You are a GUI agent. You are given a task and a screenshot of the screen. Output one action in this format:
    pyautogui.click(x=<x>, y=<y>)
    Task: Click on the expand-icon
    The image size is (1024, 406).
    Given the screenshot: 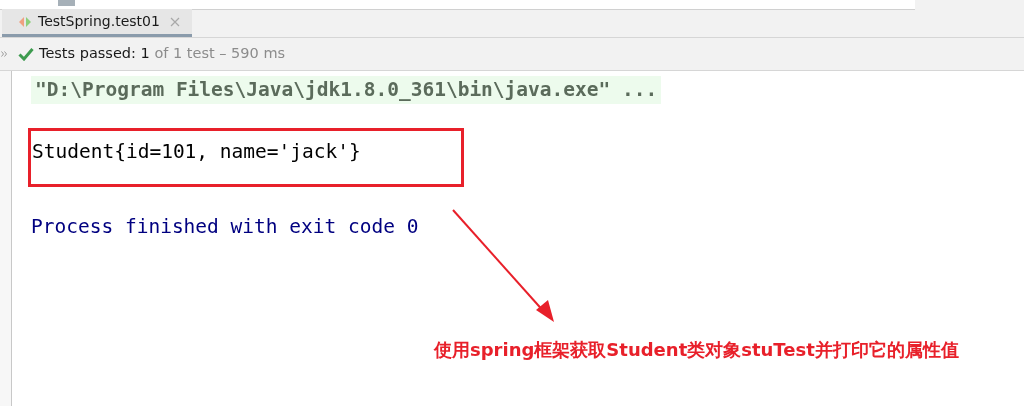 What is the action you would take?
    pyautogui.click(x=4, y=54)
    